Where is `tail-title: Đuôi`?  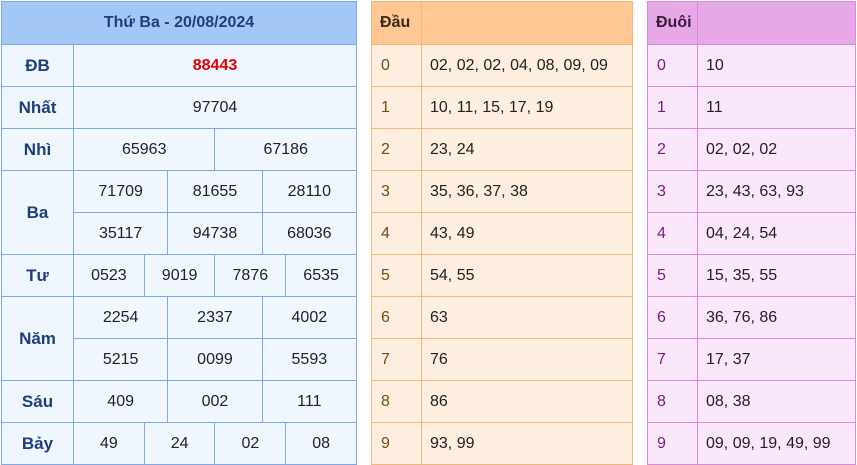
tail-title: Đuôi is located at coordinates (672, 23).